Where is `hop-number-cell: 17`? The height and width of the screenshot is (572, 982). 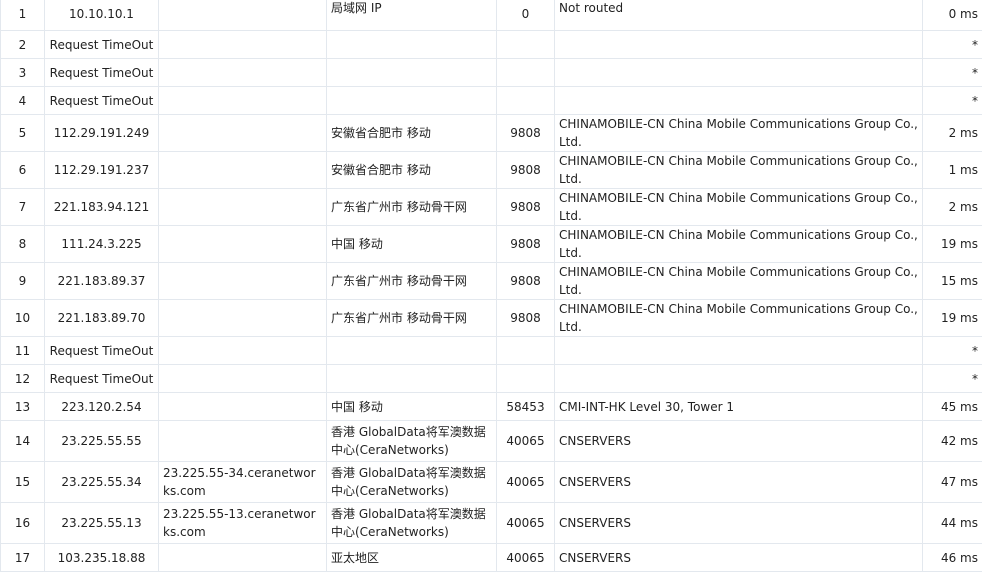
hop-number-cell: 17 is located at coordinates (23, 558).